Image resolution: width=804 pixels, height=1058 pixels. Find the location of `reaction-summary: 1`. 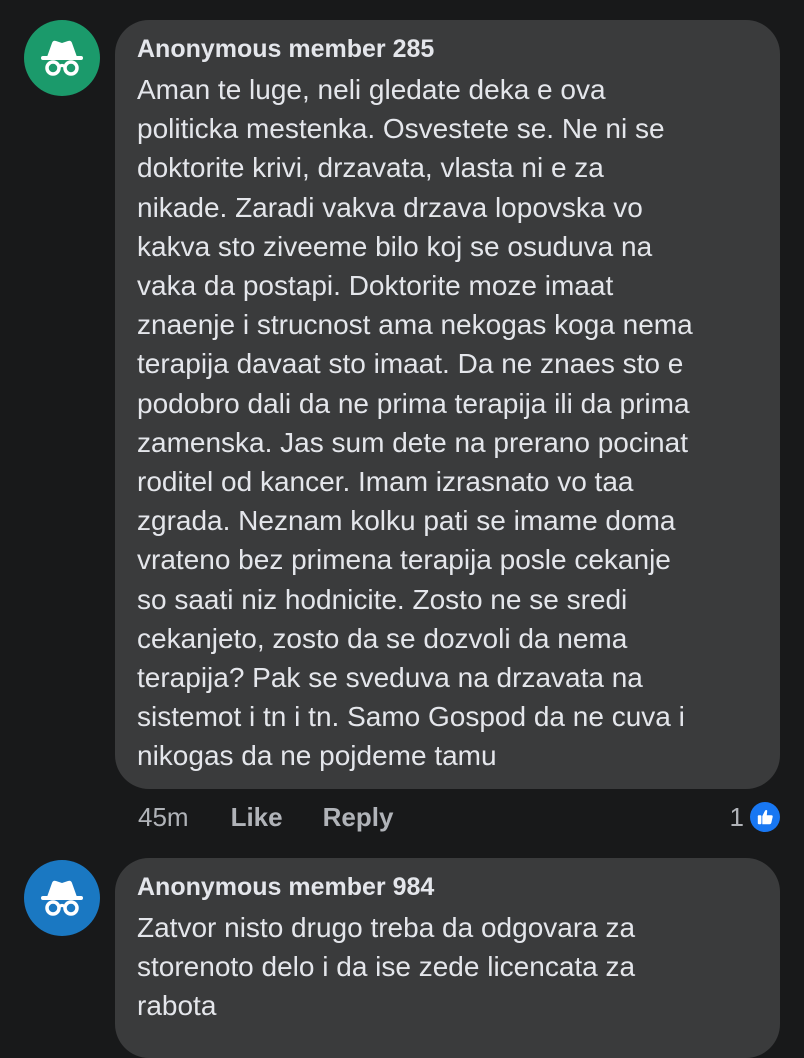

reaction-summary: 1 is located at coordinates (755, 817).